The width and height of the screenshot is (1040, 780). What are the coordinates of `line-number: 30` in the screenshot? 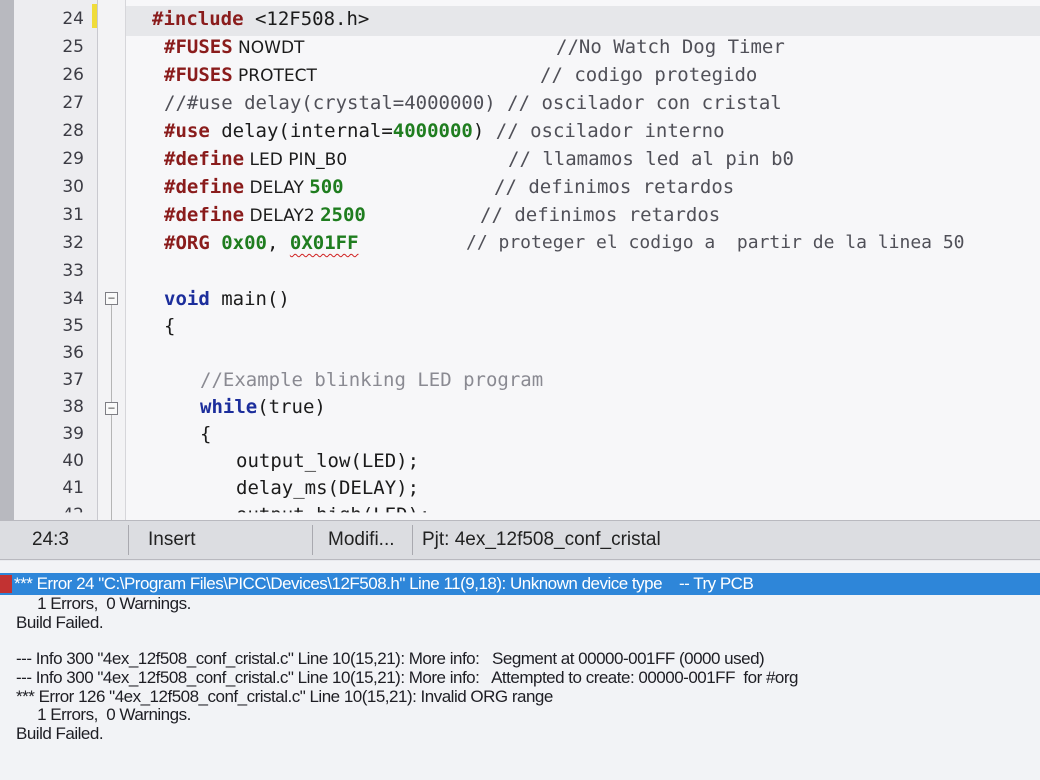 It's located at (73, 187).